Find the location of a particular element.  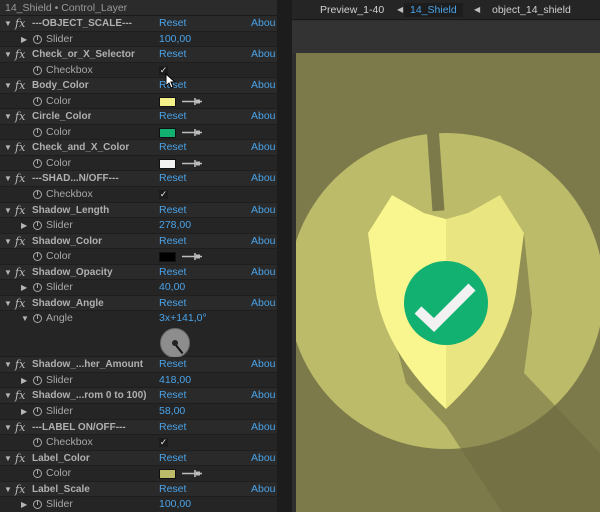

angle-dial is located at coordinates (175, 343).